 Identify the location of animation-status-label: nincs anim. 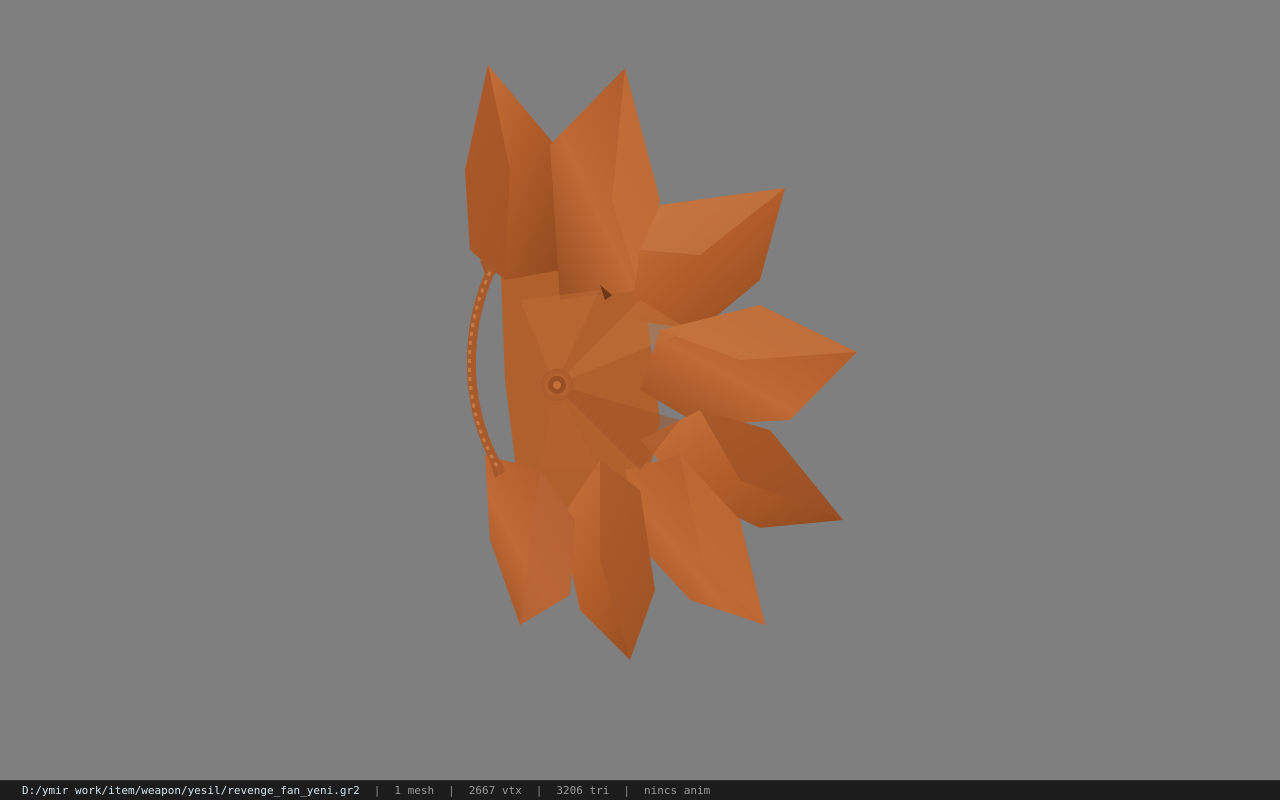
(677, 790).